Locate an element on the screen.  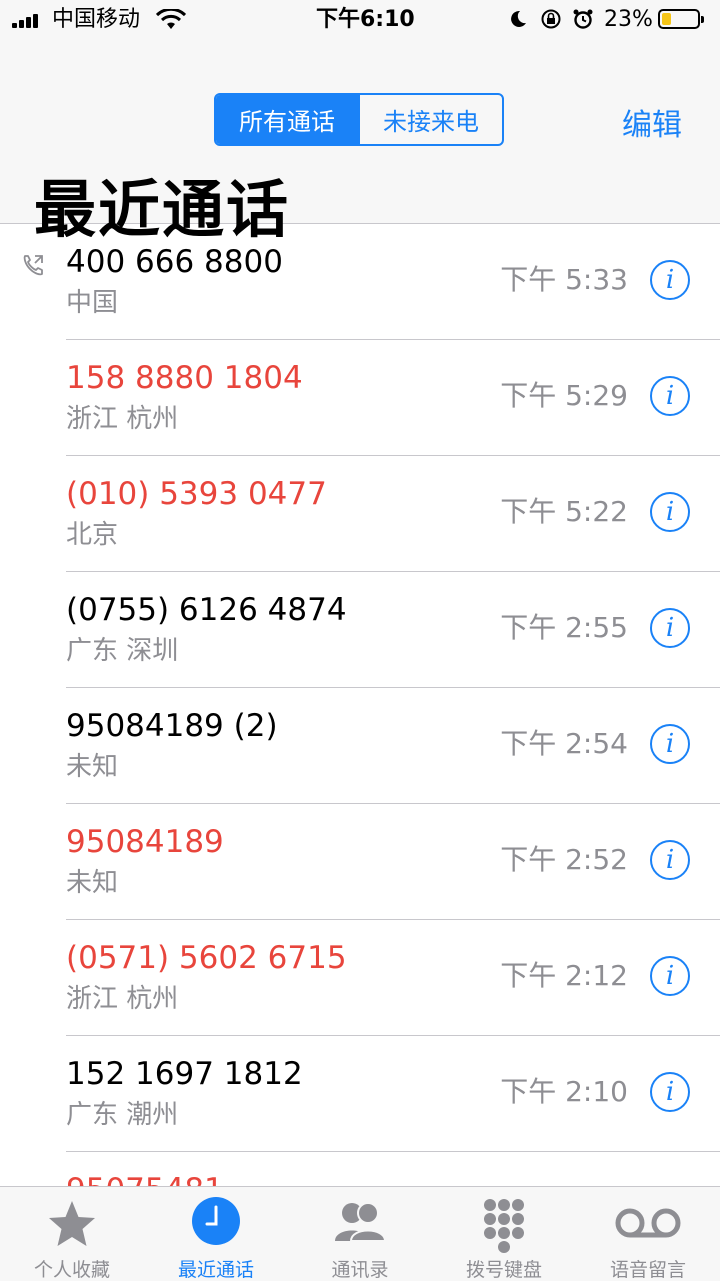
clock-icon is located at coordinates (216, 1221).